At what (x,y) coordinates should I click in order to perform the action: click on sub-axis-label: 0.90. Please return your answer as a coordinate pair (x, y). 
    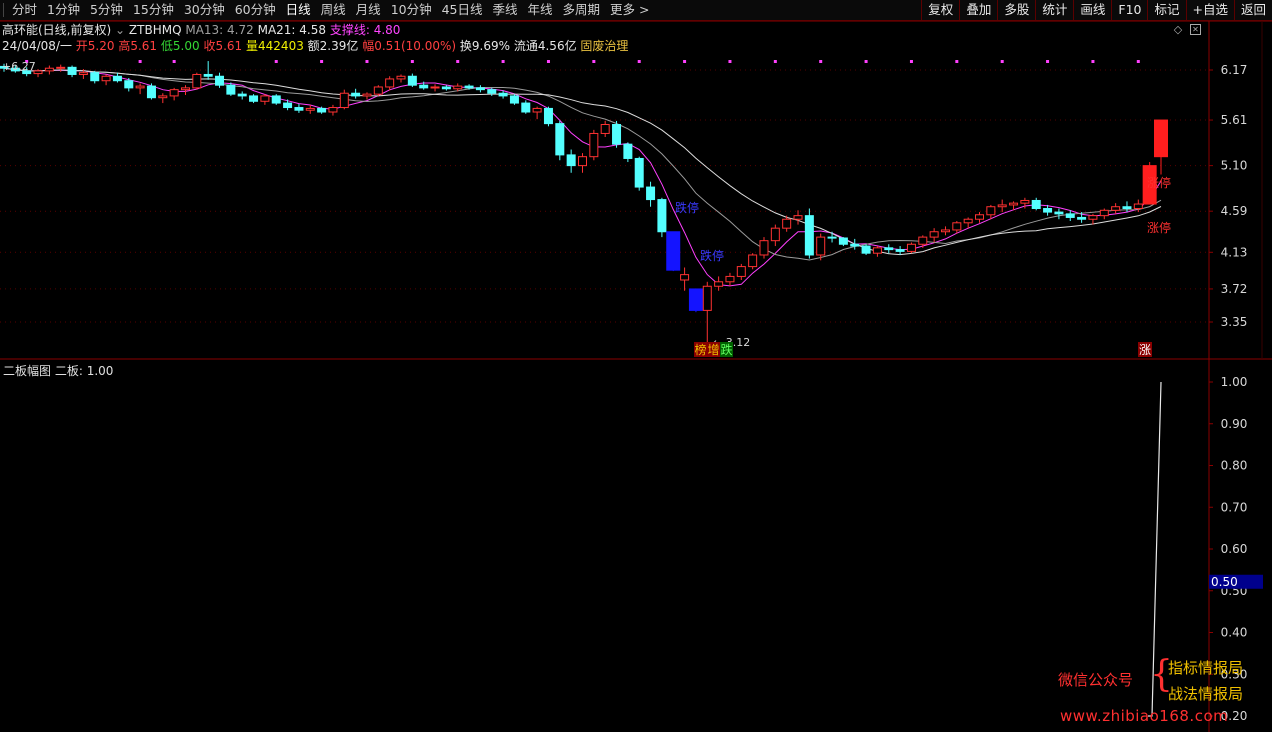
    Looking at the image, I should click on (1234, 424).